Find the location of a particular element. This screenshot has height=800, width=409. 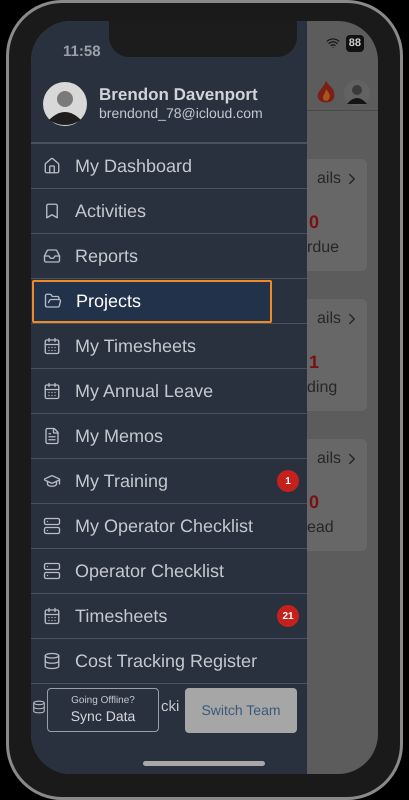

menu-item: My Operator Checklist is located at coordinates (169, 526).